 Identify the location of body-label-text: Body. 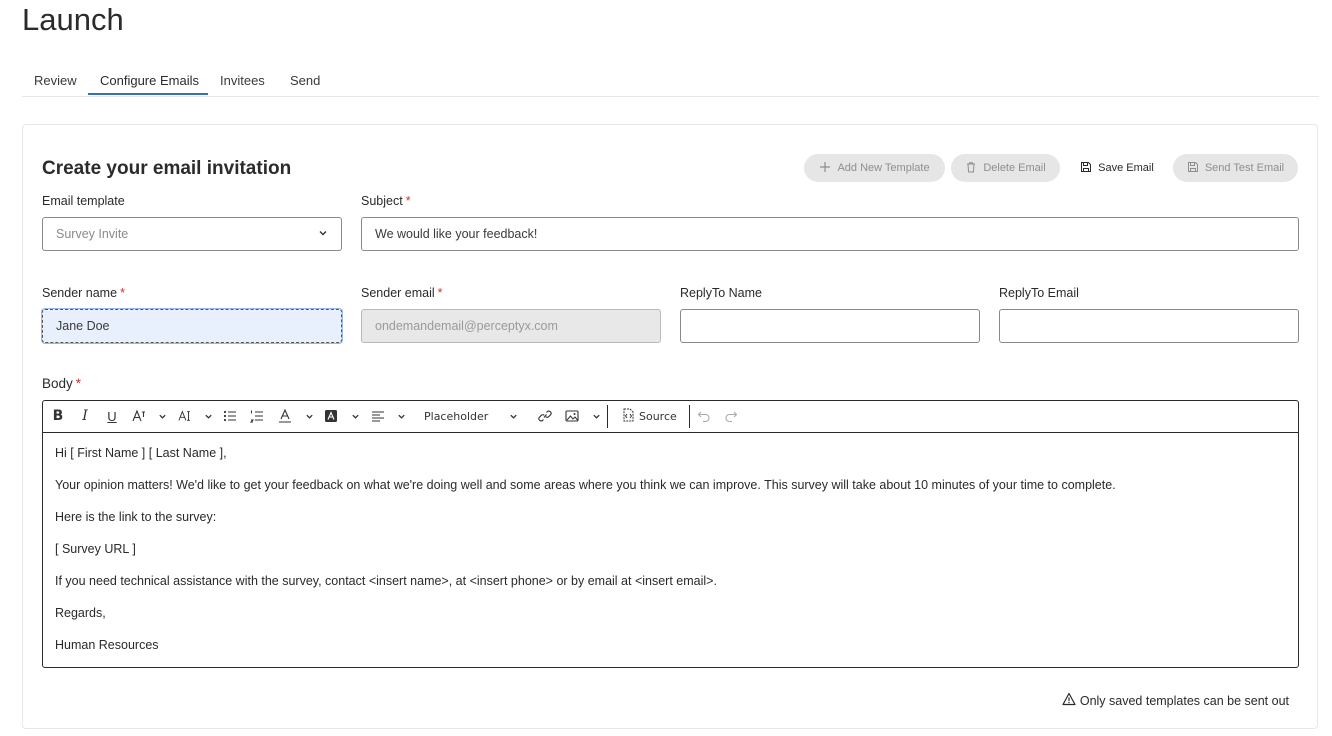
(57, 383).